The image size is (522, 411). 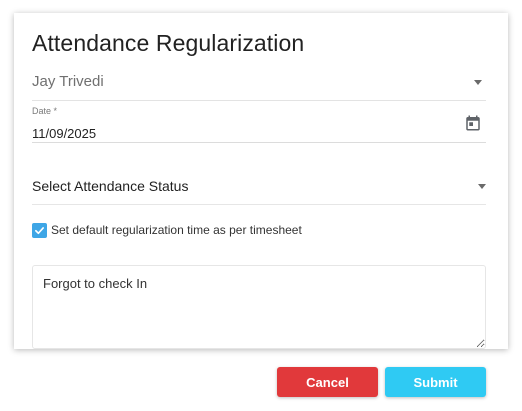 What do you see at coordinates (68, 81) in the screenshot?
I see `employee-select-value: Jay Trivedi` at bounding box center [68, 81].